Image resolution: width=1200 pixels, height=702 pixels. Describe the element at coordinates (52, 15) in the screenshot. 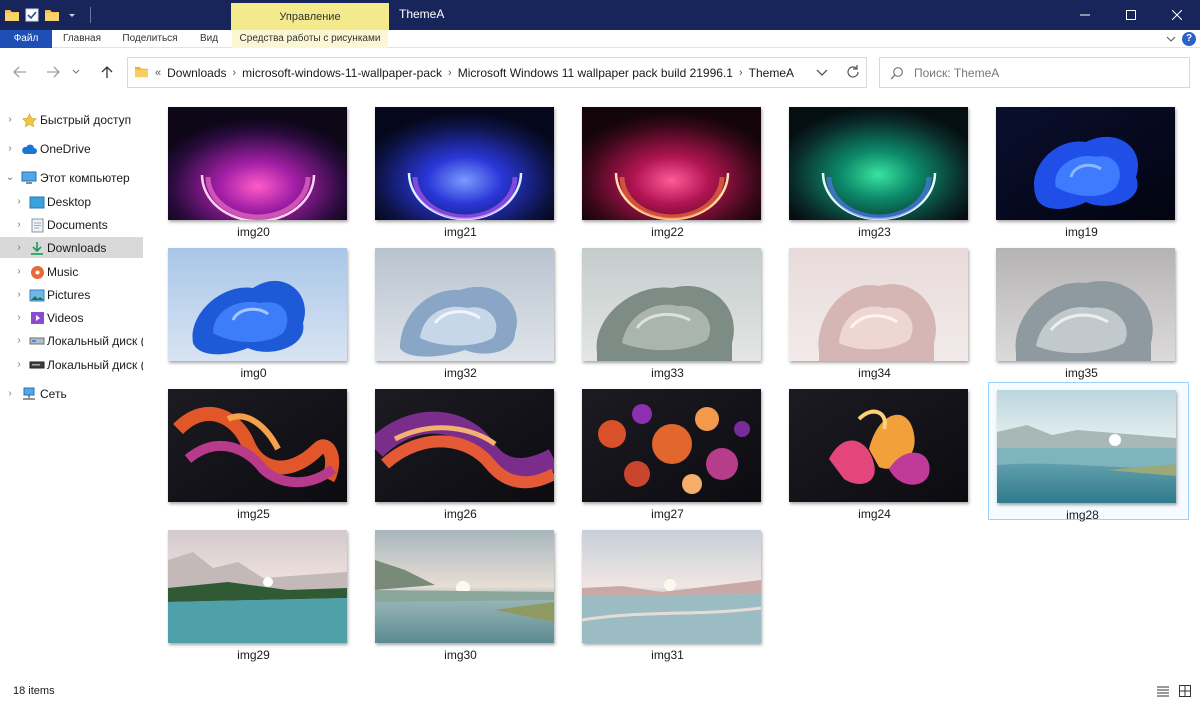

I see `new-folder-icon` at that location.